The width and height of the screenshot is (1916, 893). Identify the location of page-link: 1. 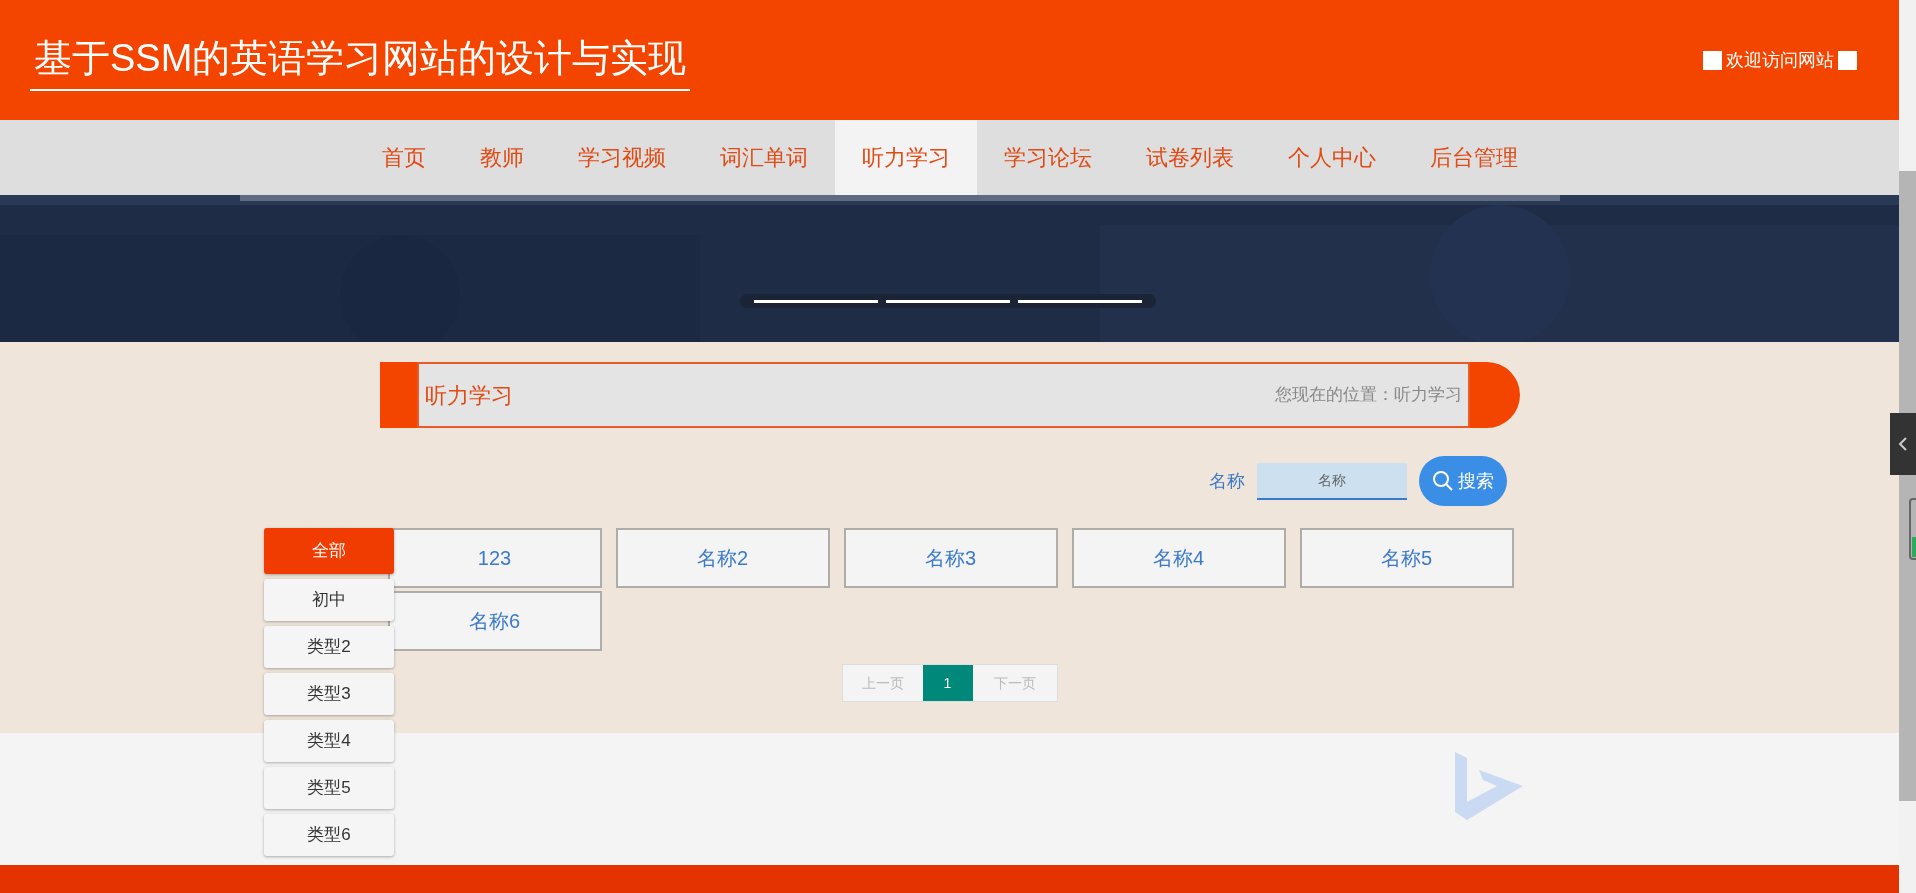
(947, 683).